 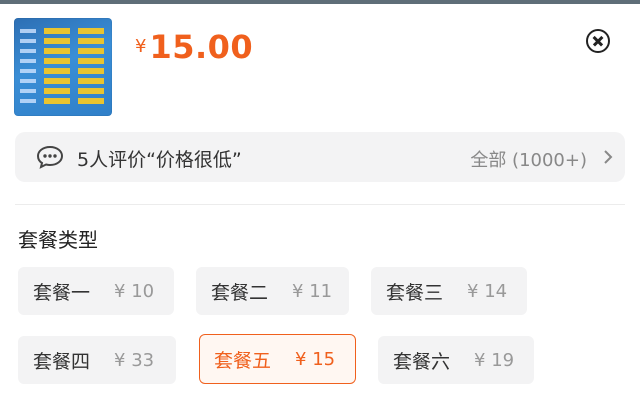 I want to click on review-all-link: 全部 (1000+), so click(x=528, y=159).